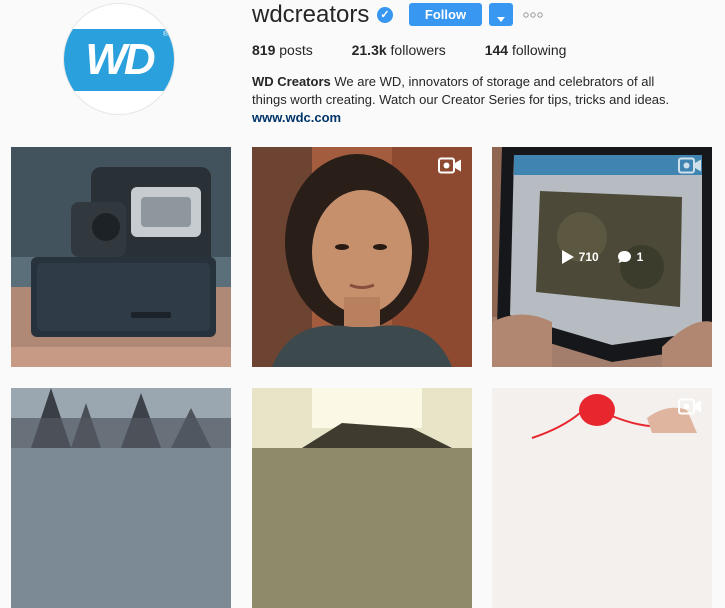  I want to click on verified-badge-icon: ✓, so click(385, 15).